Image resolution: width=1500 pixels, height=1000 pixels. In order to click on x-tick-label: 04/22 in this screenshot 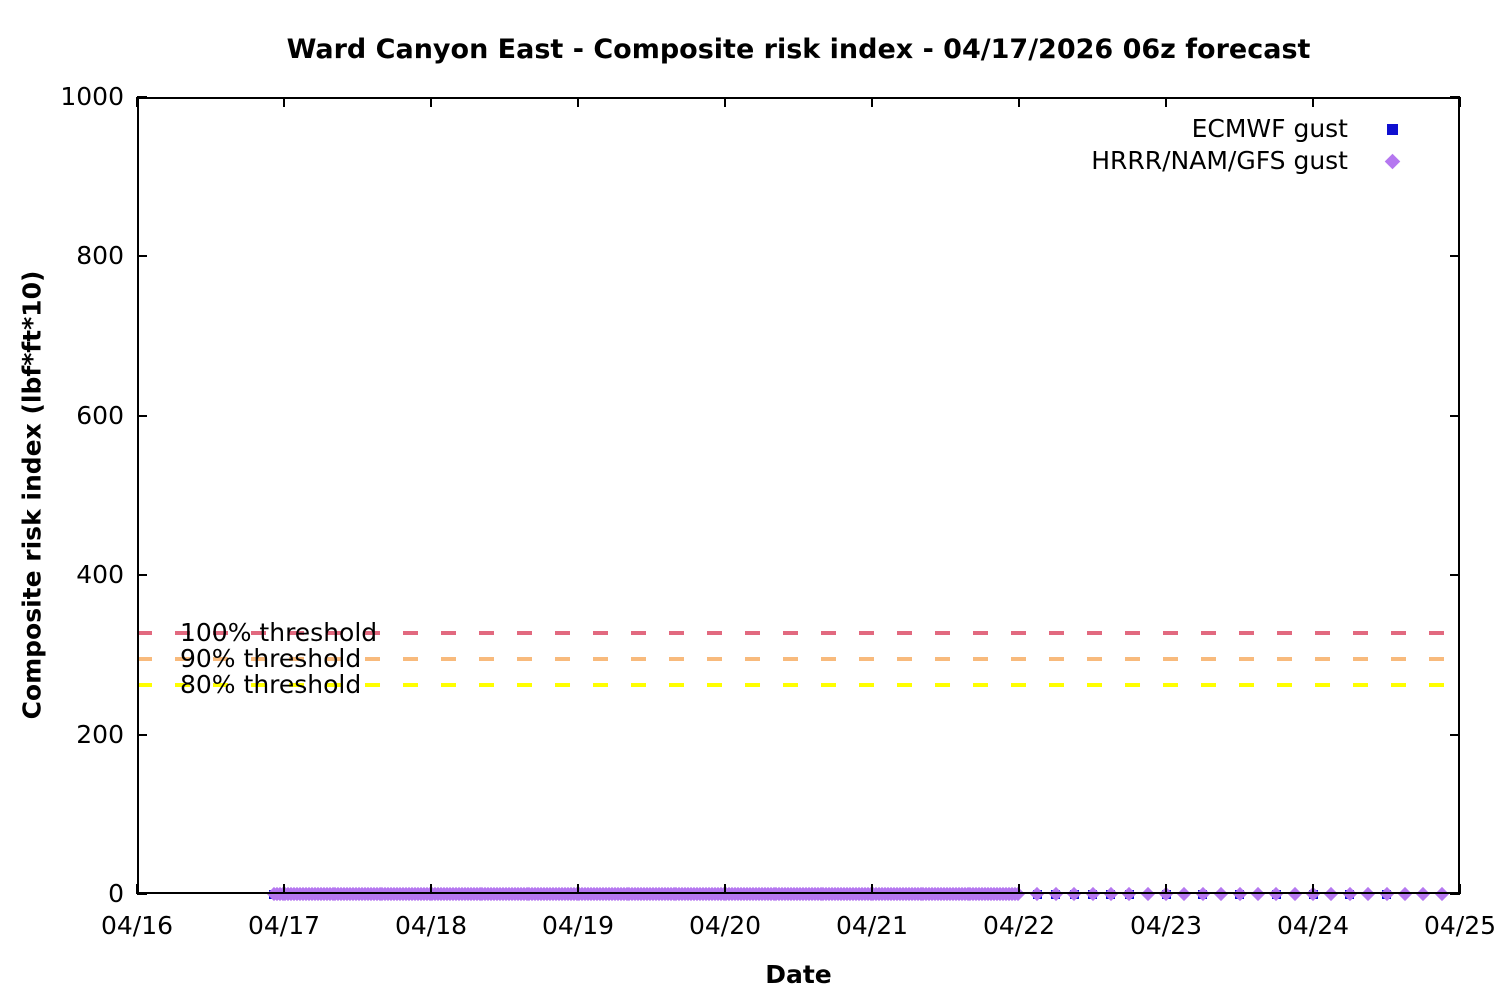, I will do `click(1019, 925)`.